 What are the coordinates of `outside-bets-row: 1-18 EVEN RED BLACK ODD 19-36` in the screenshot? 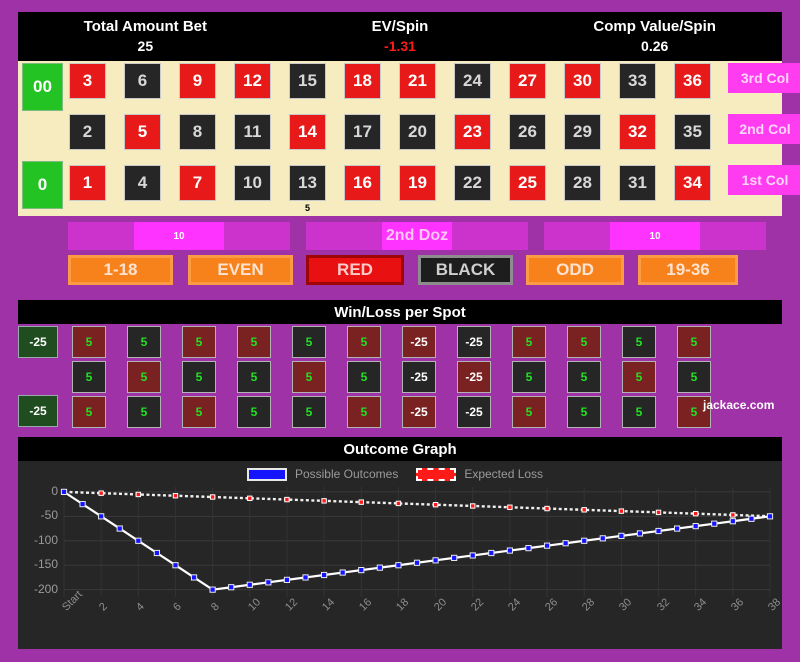 It's located at (400, 270).